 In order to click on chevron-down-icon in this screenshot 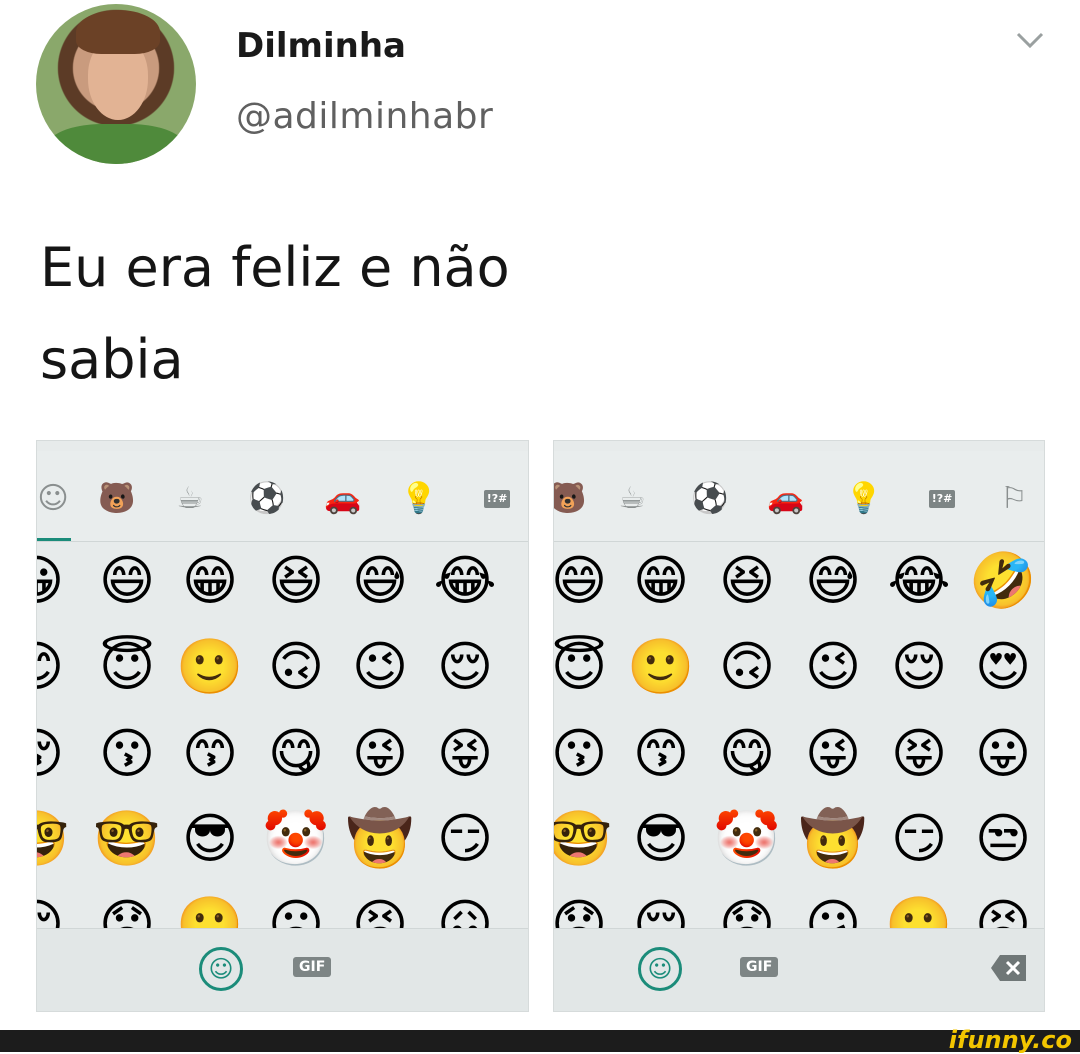, I will do `click(1030, 40)`.